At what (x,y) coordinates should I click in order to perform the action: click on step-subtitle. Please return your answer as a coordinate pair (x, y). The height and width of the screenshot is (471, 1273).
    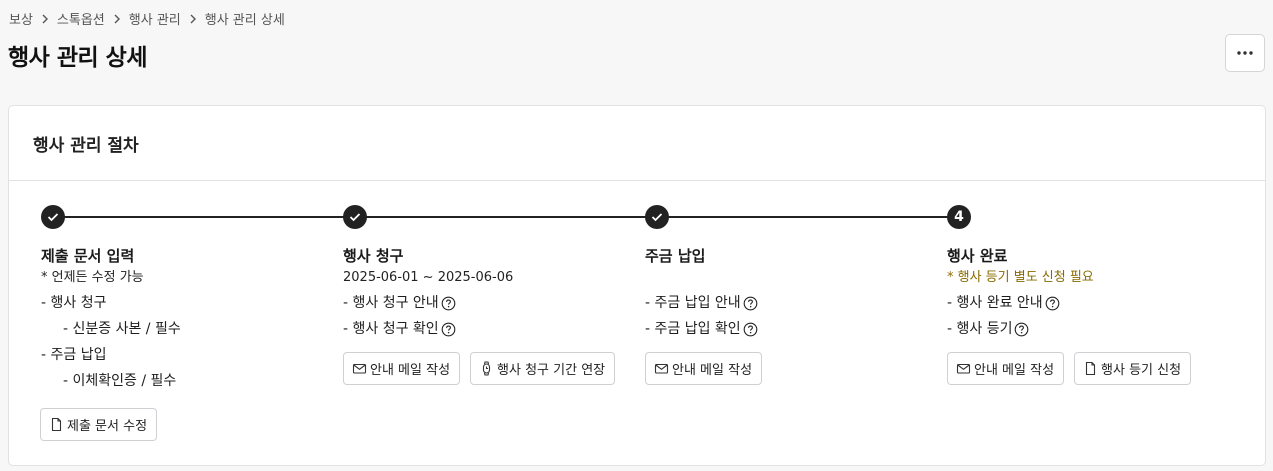
    Looking at the image, I should click on (790, 278).